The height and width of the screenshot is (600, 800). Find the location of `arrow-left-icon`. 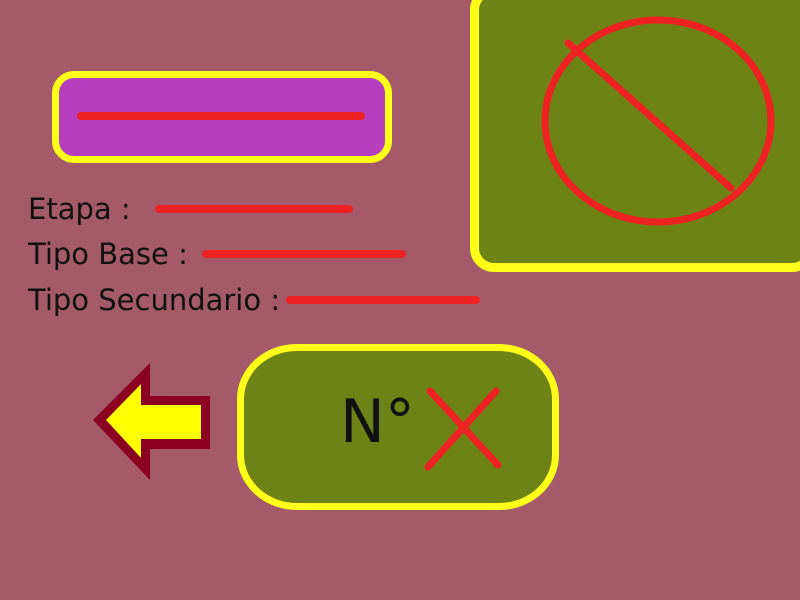

arrow-left-icon is located at coordinates (151, 421).